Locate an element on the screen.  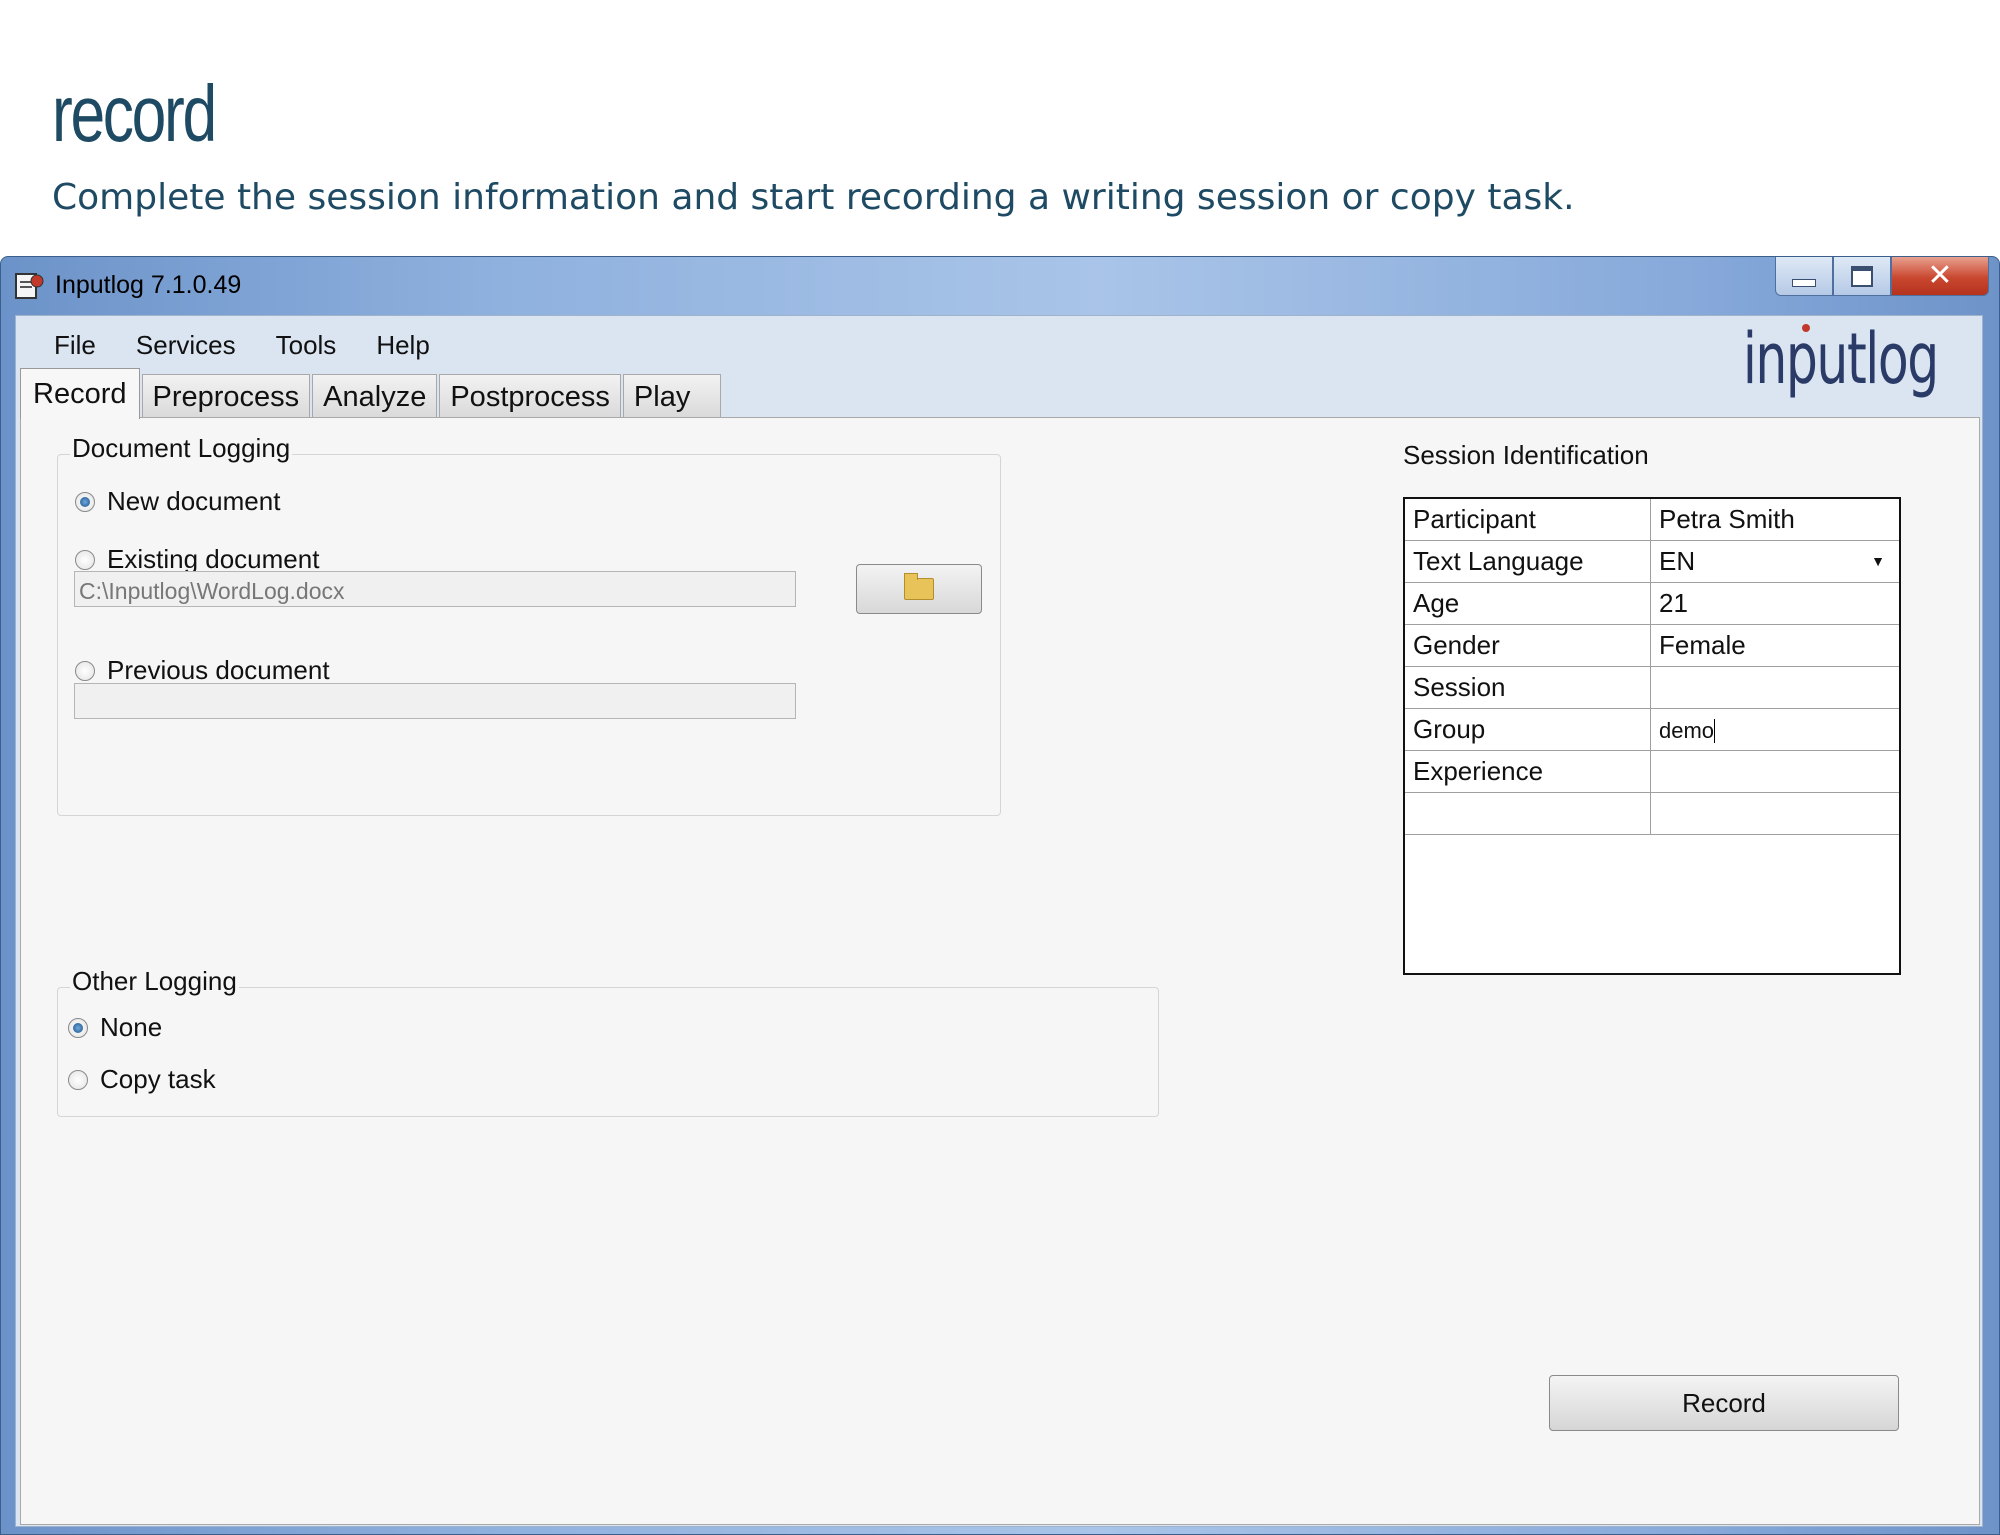
grid-row-group: Group demo is located at coordinates (1652, 730).